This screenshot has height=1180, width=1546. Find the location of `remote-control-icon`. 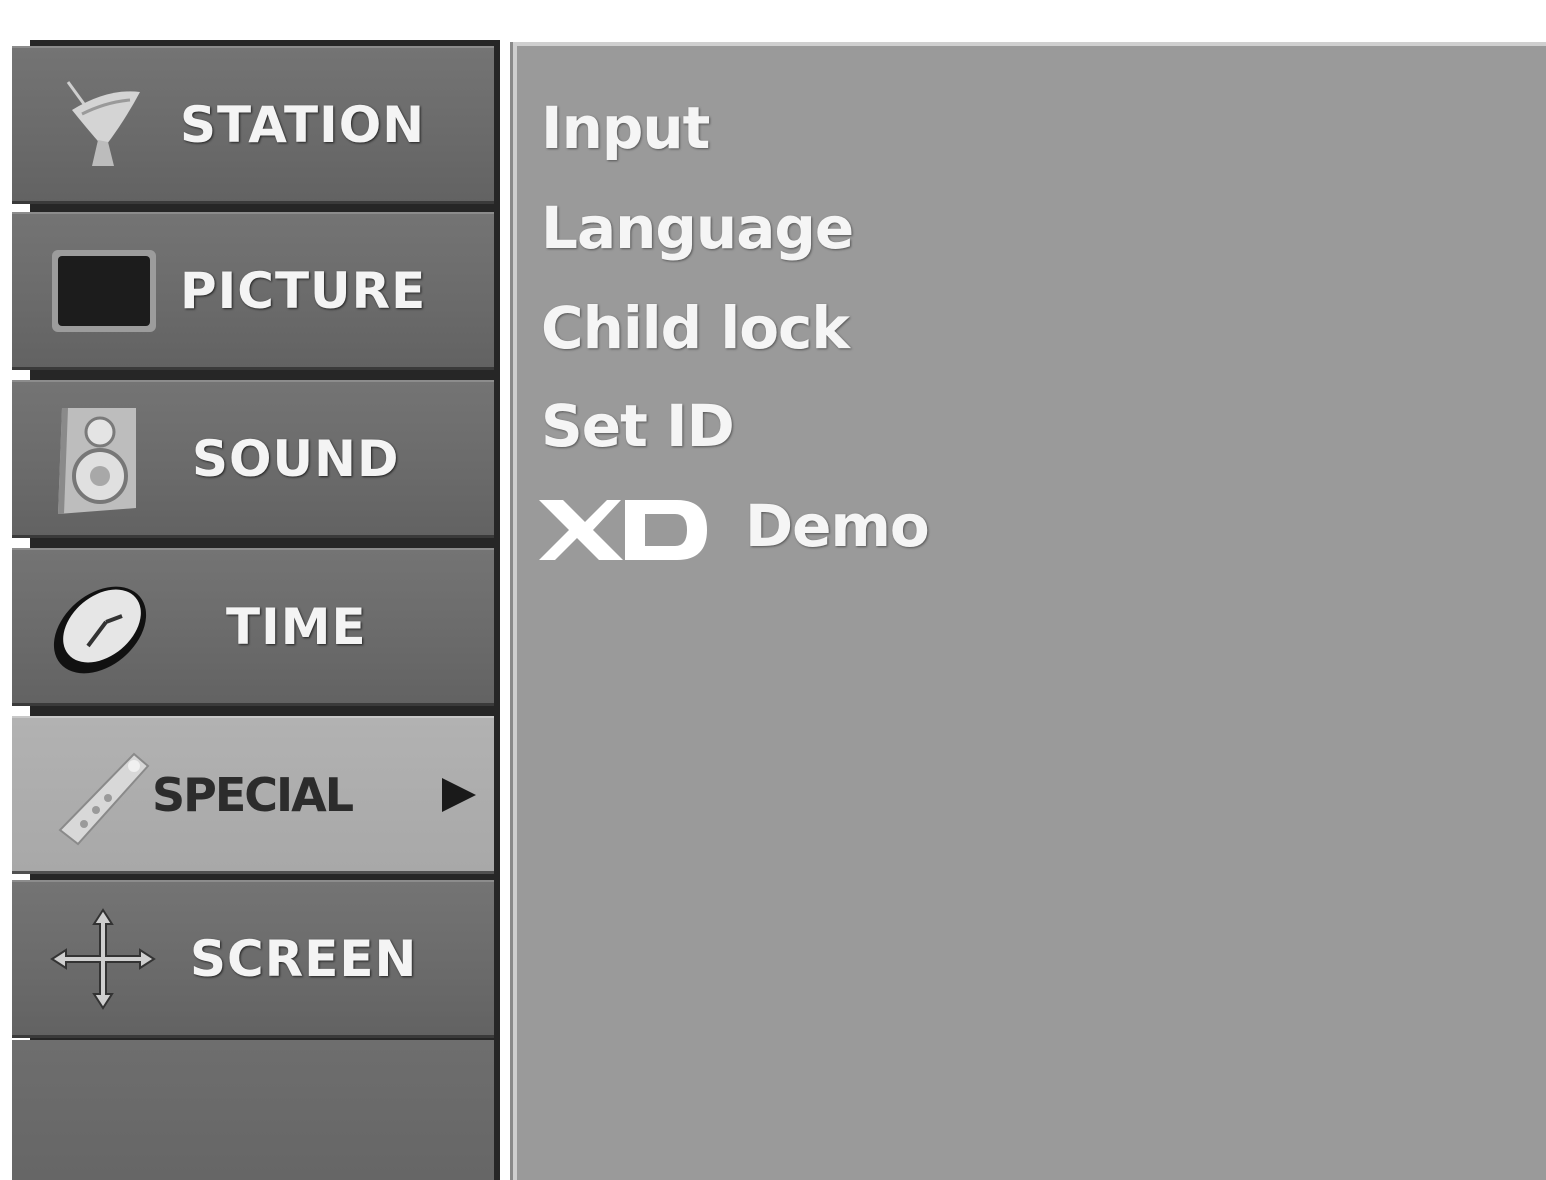

remote-control-icon is located at coordinates (104, 799).